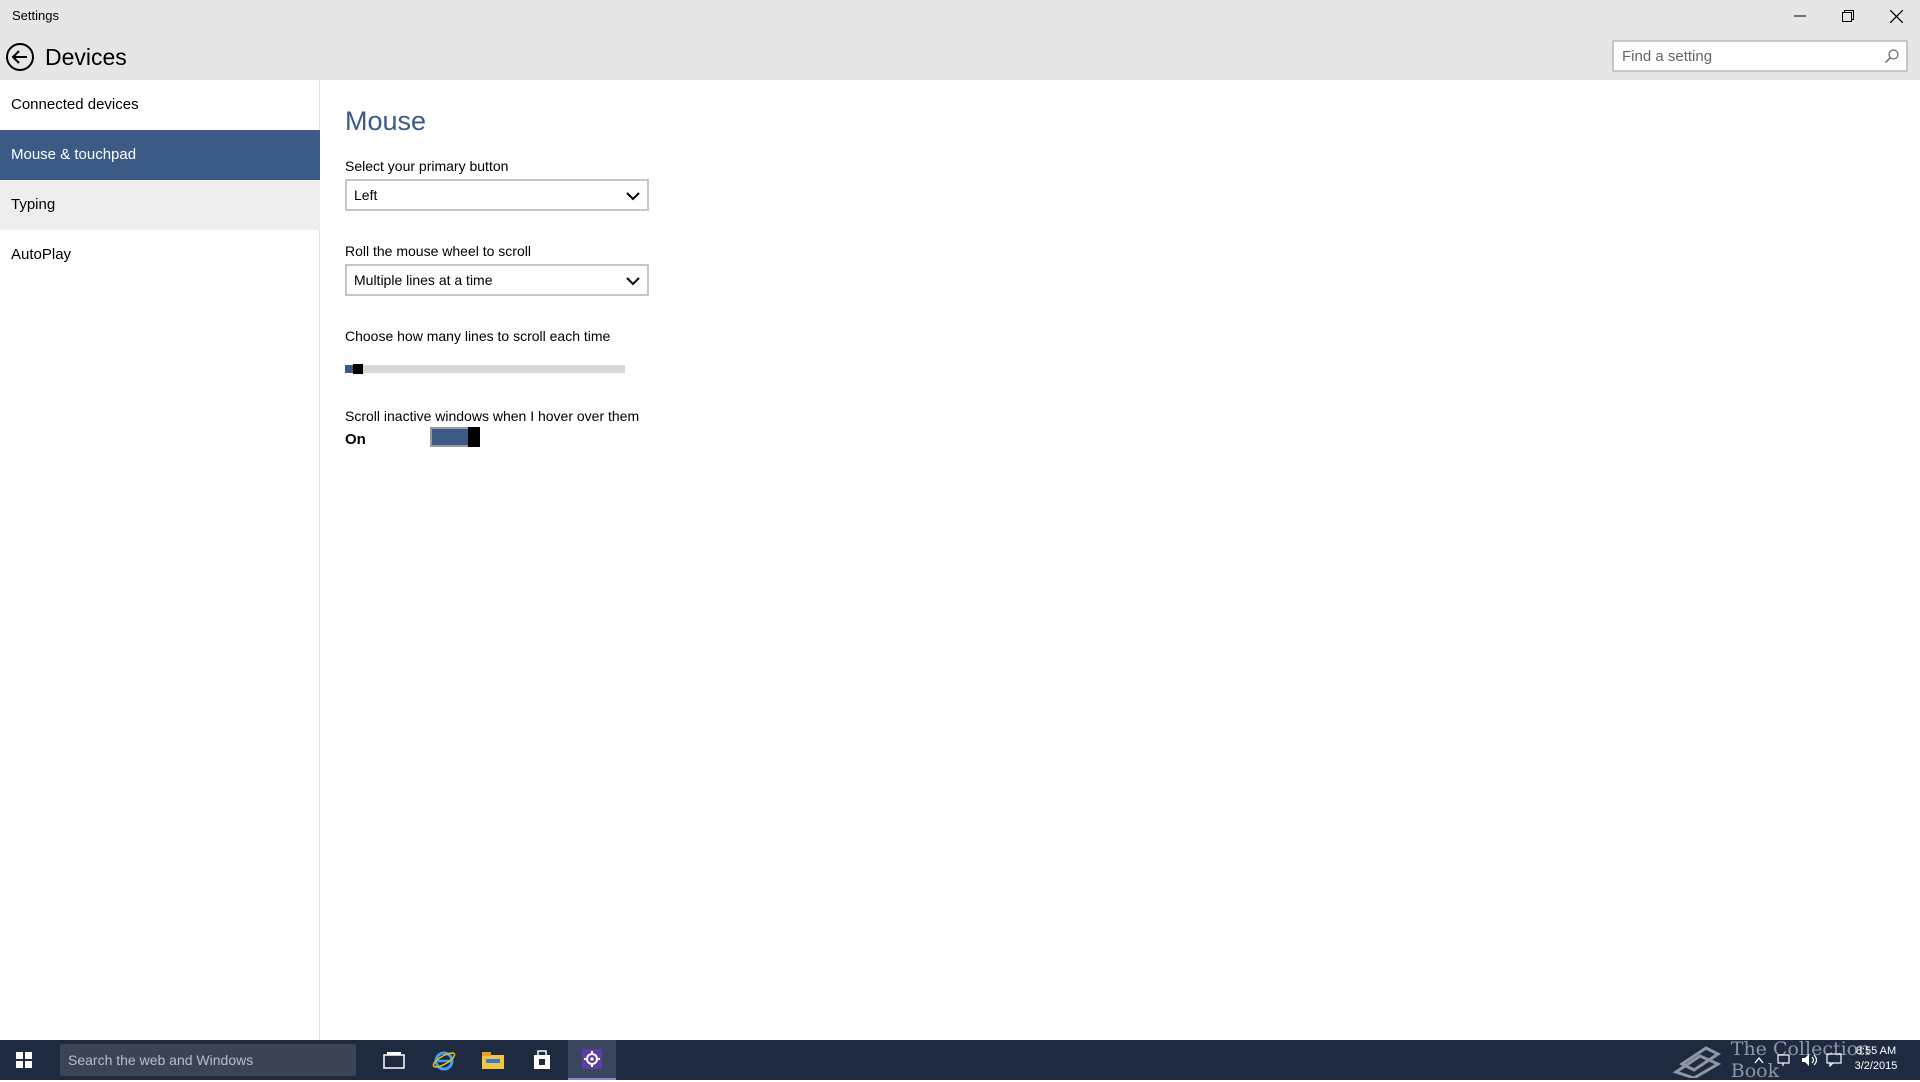  What do you see at coordinates (455, 437) in the screenshot?
I see `inactive-scroll-toggle` at bounding box center [455, 437].